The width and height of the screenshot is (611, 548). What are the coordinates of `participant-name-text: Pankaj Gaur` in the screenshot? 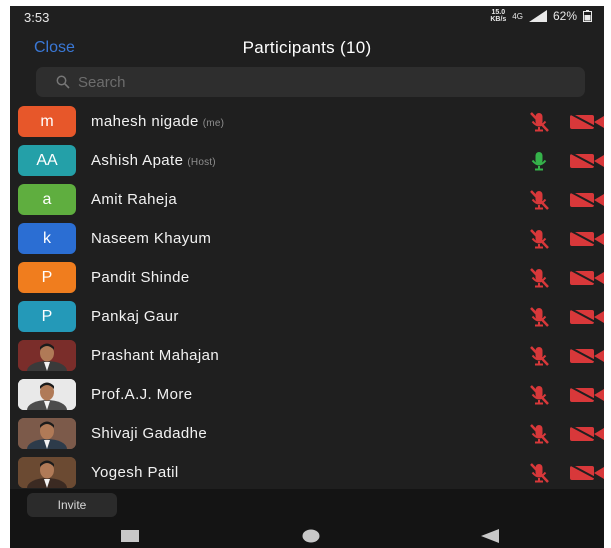 It's located at (135, 316).